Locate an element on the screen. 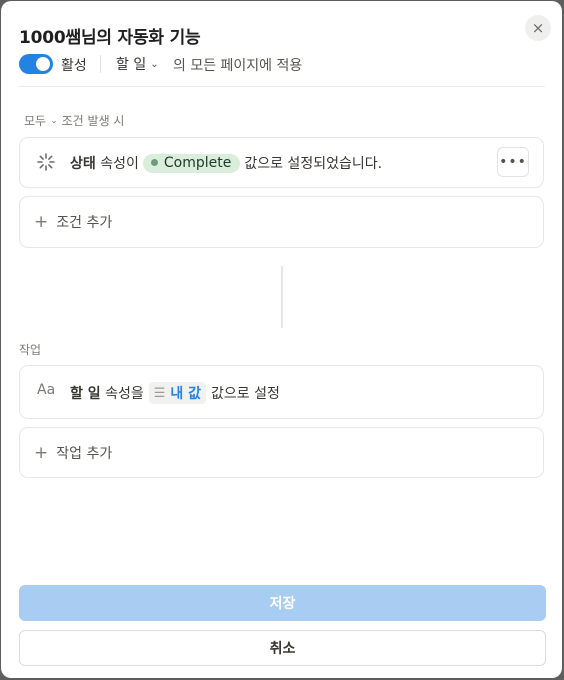  save-button: 저장 is located at coordinates (282, 603).